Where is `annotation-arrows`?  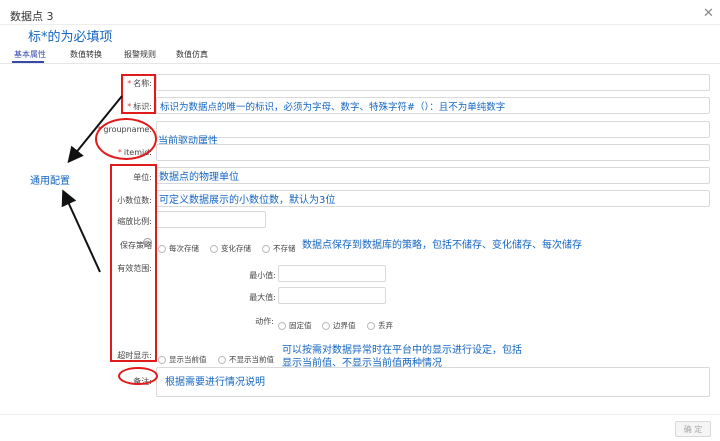
annotation-arrows is located at coordinates (92, 184).